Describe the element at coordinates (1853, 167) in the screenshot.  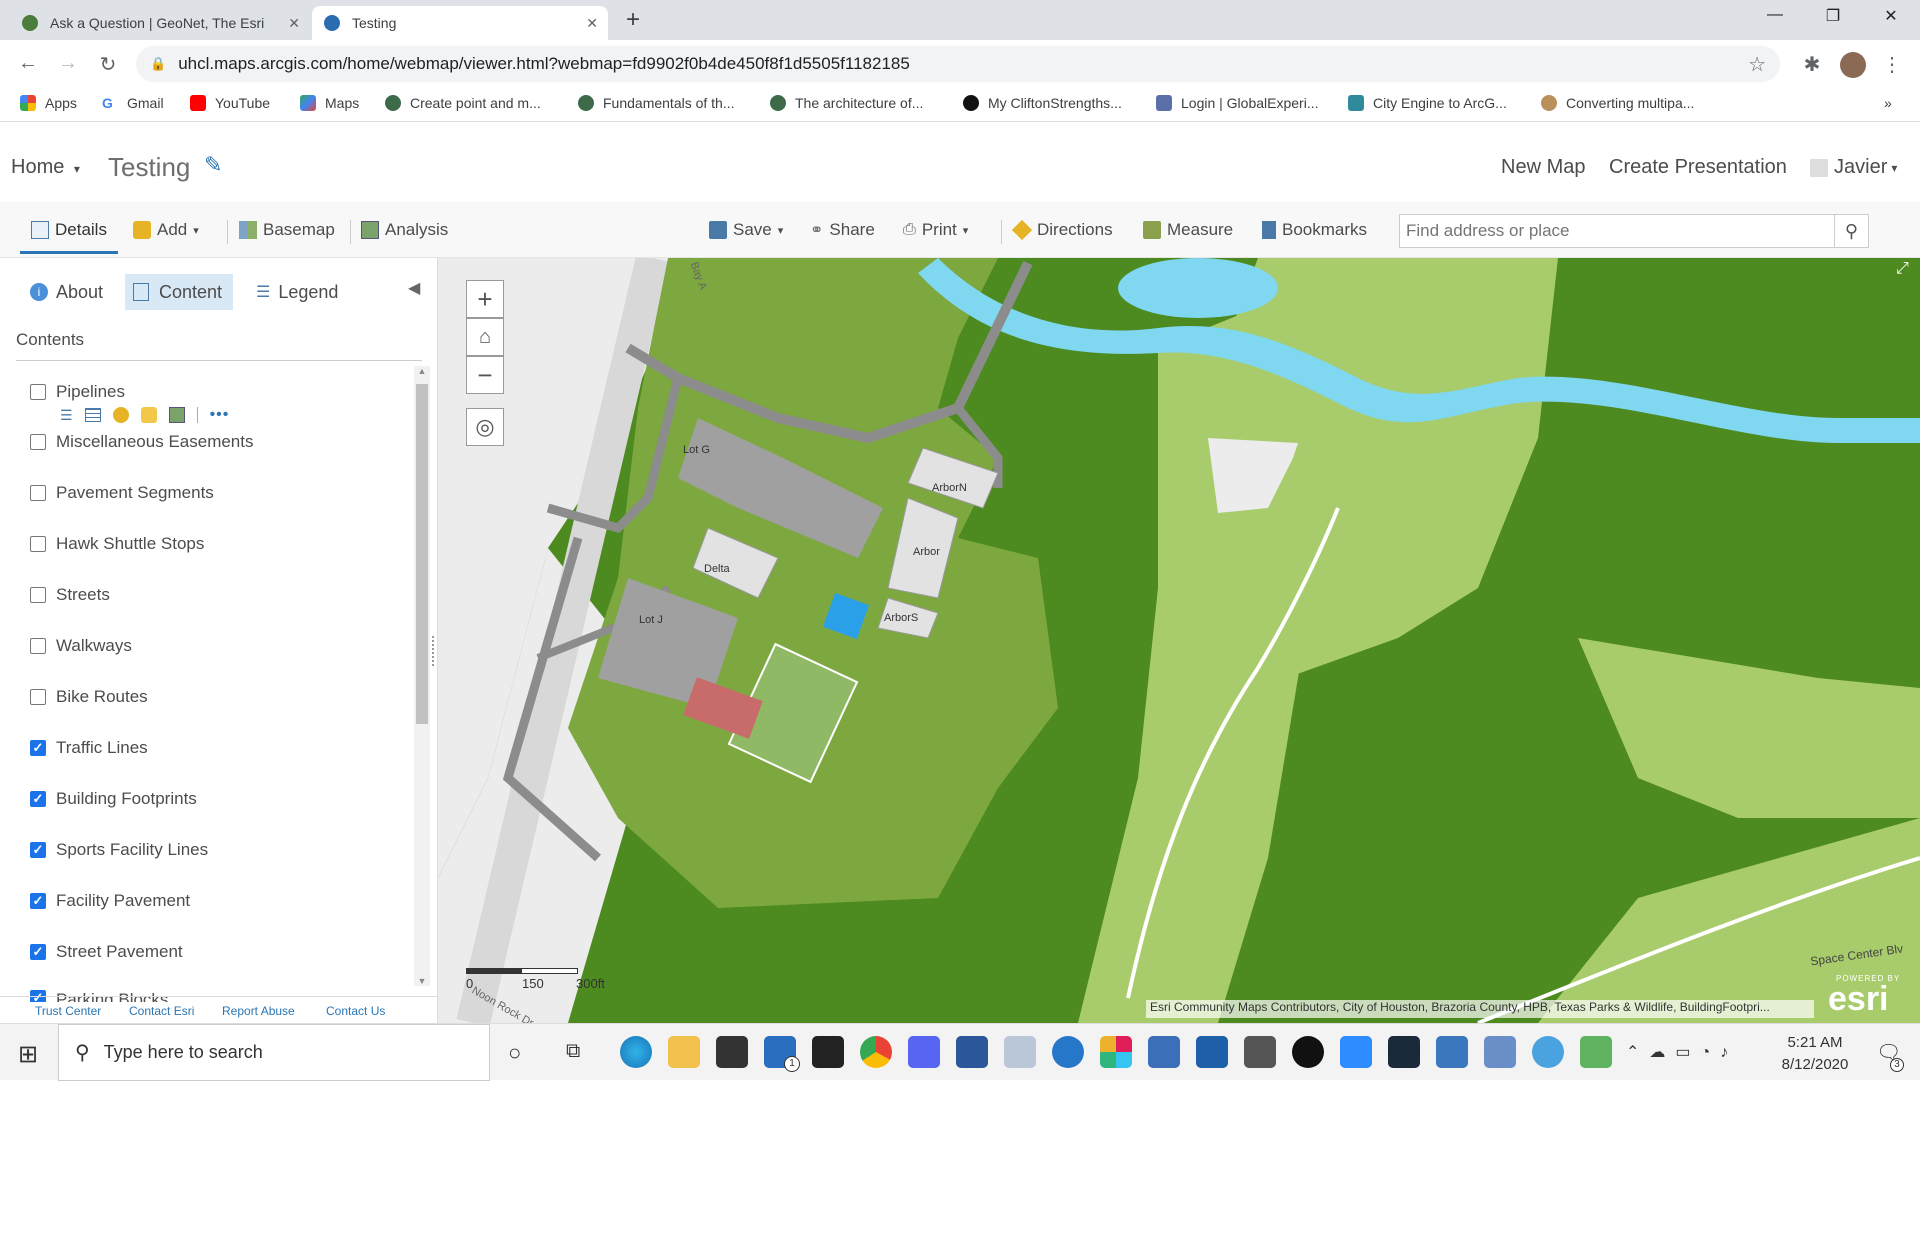
I see `user-menu: Javier ▾` at that location.